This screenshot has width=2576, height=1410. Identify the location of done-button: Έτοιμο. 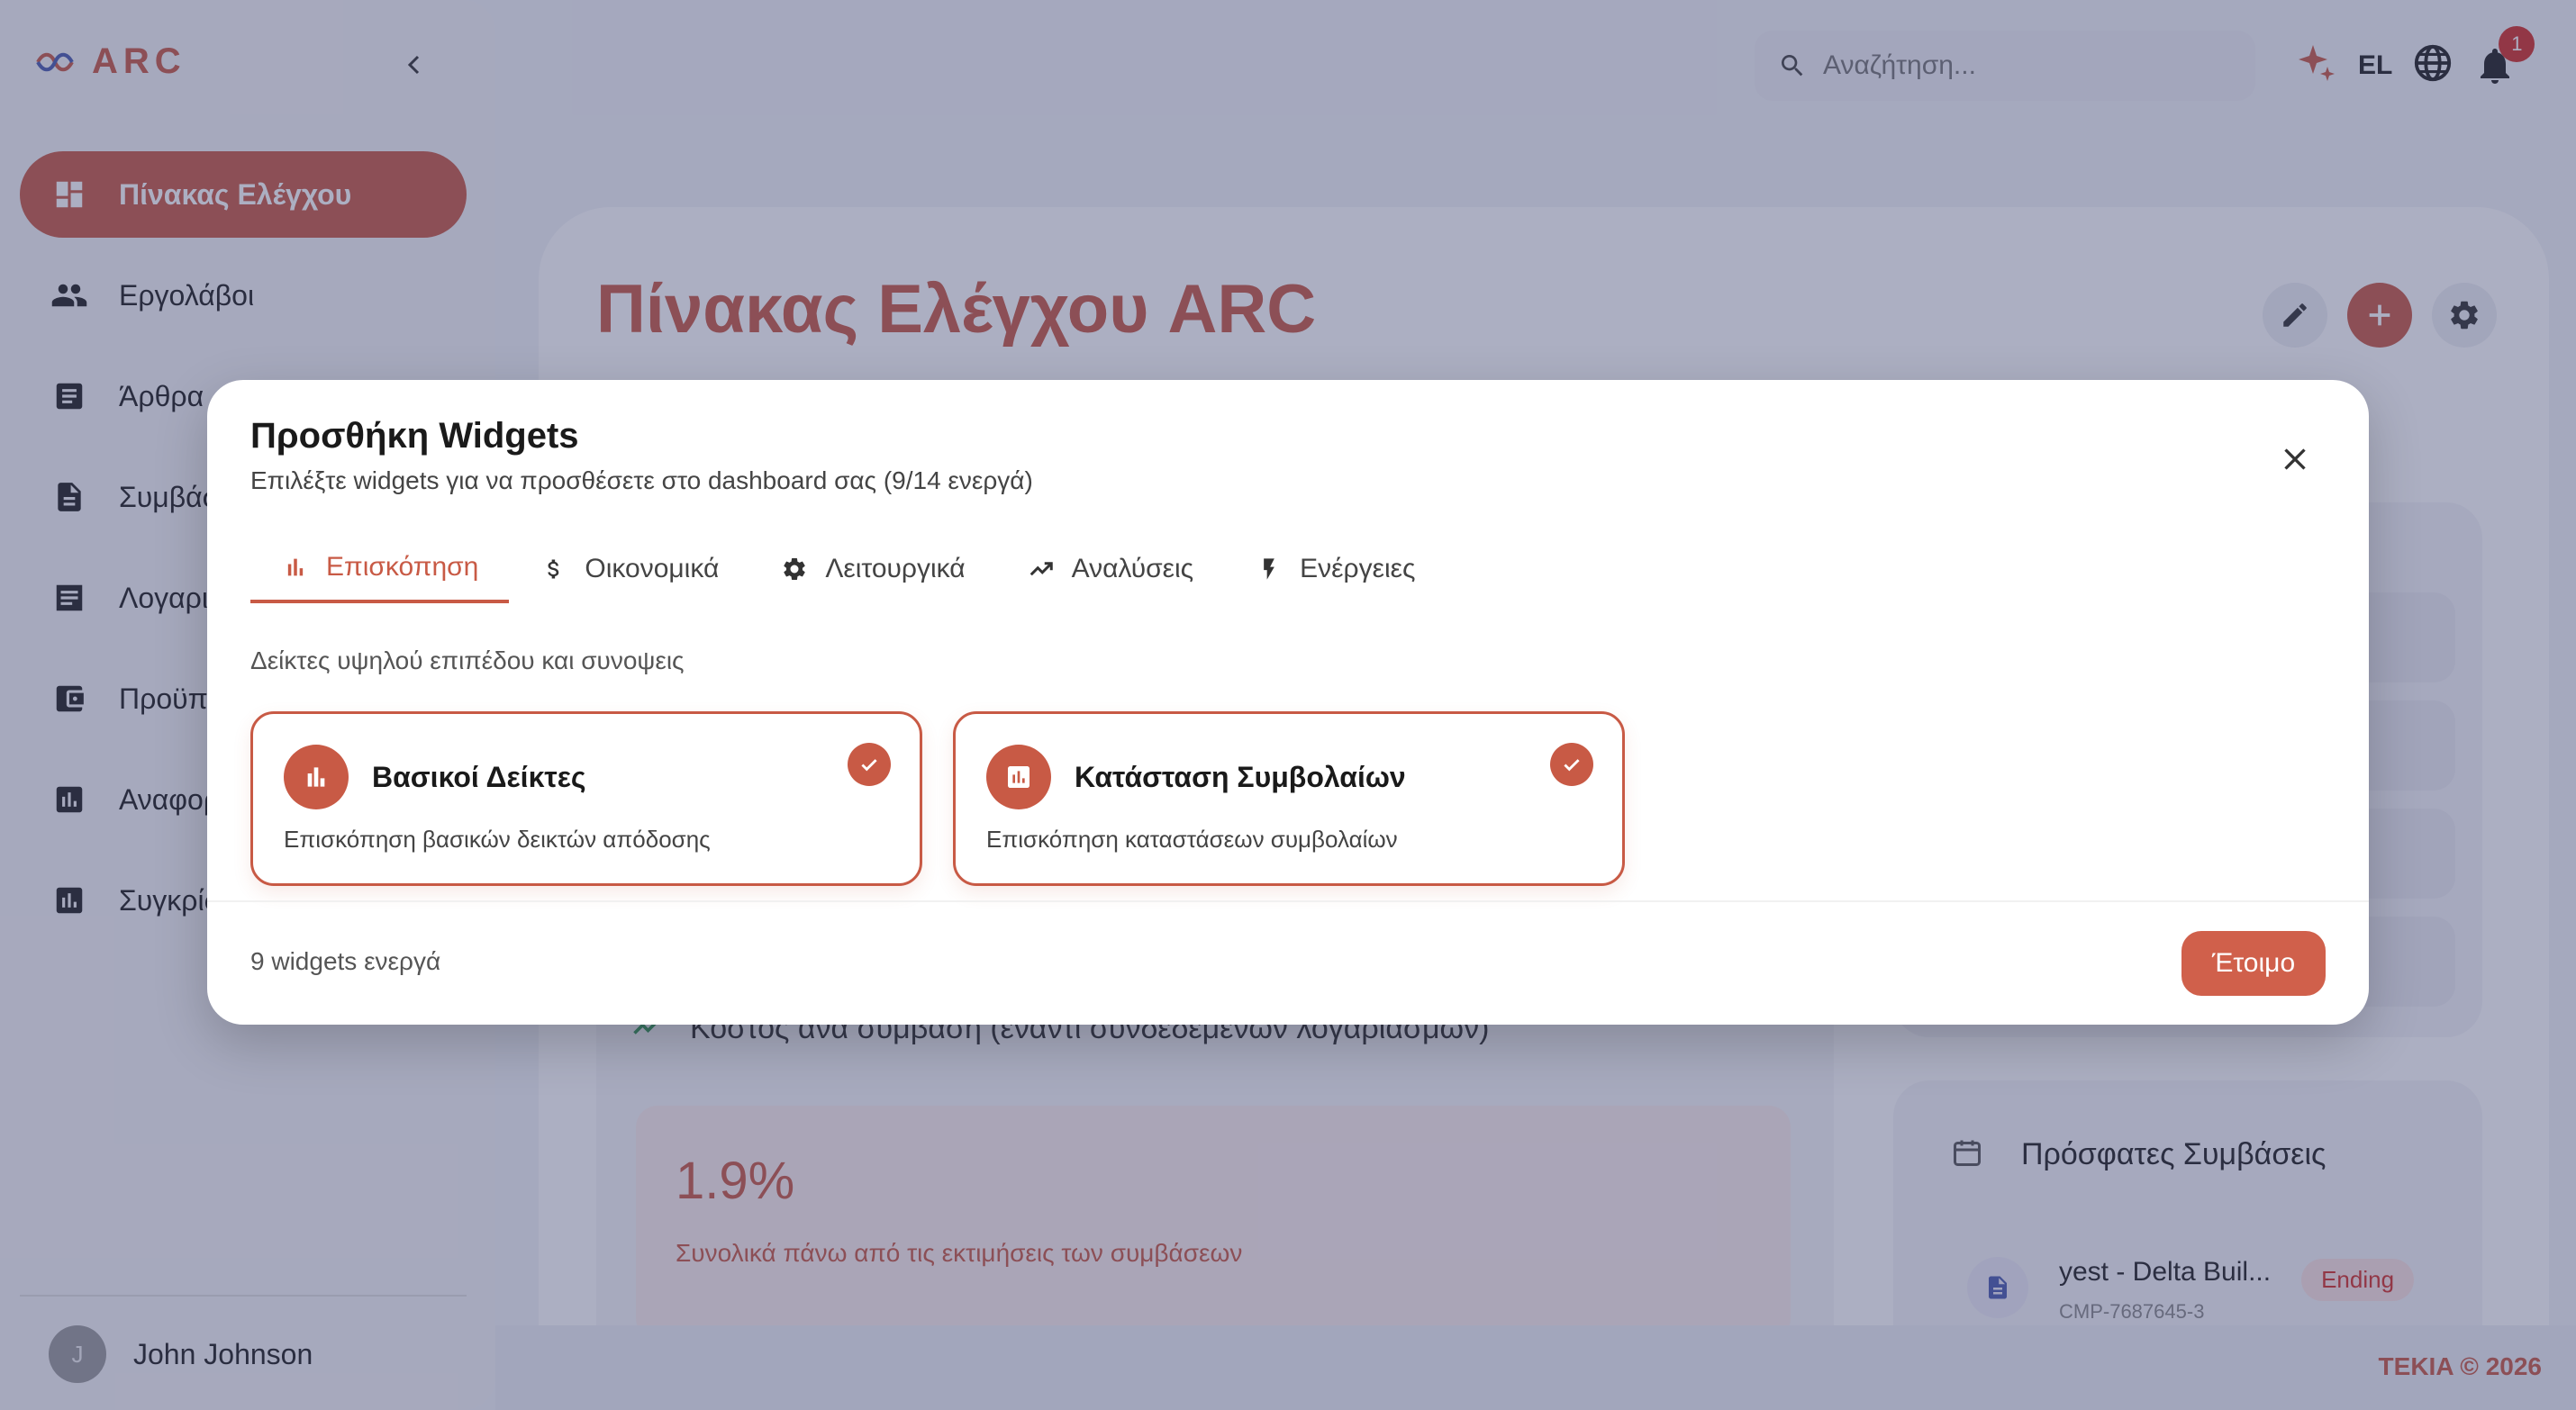
(2253, 963).